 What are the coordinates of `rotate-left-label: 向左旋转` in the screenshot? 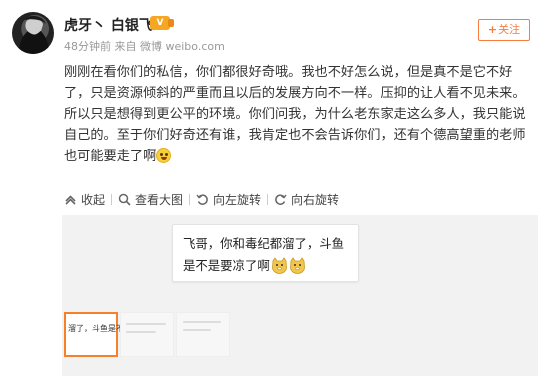 It's located at (237, 199).